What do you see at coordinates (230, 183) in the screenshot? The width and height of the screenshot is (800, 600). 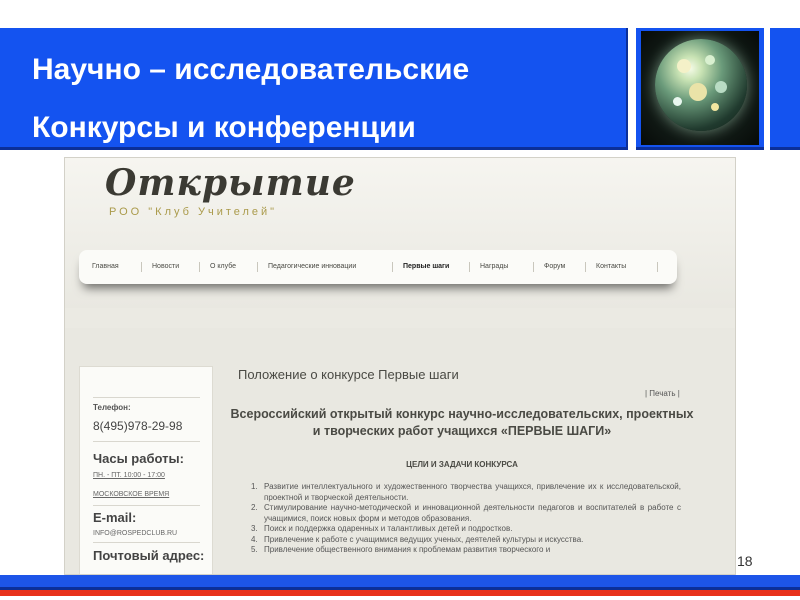 I see `site-logo: Открытие` at bounding box center [230, 183].